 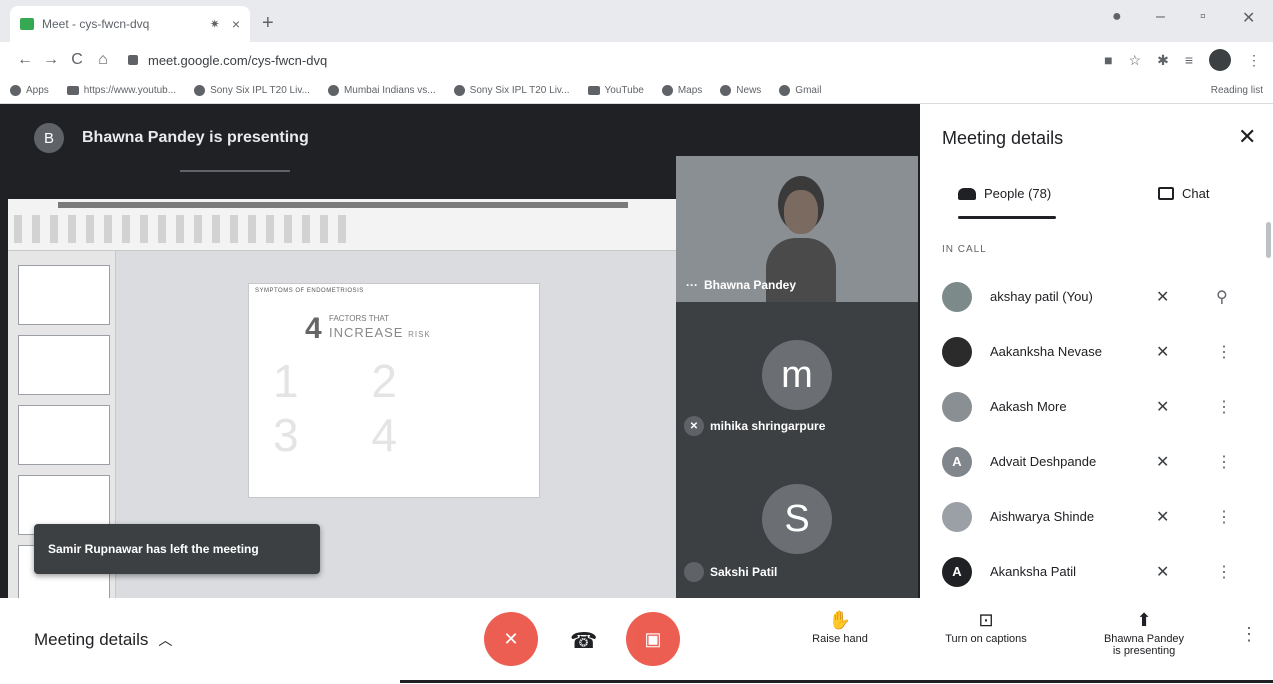 I want to click on hangup-button: ☎, so click(x=583, y=641).